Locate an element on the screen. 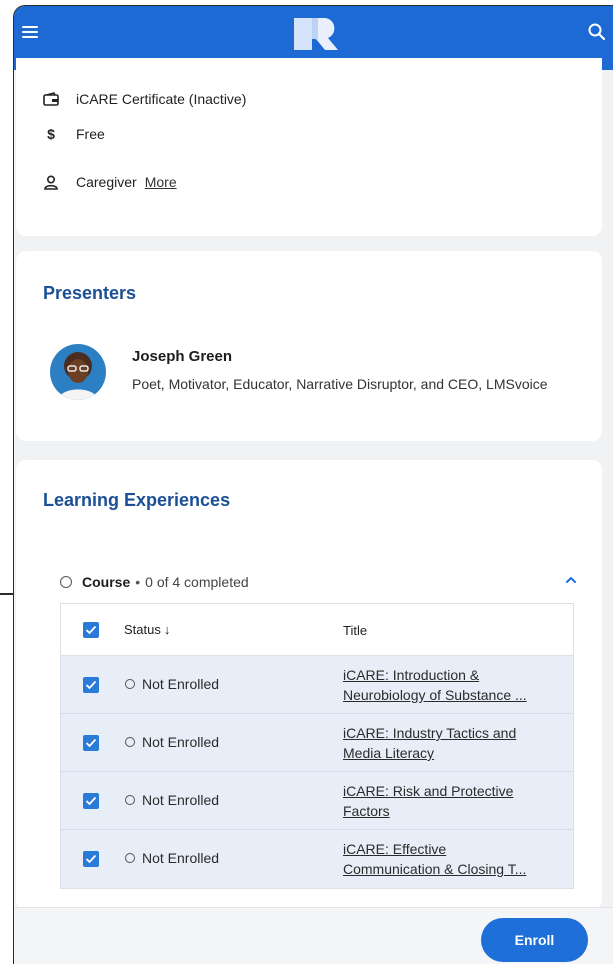 This screenshot has width=613, height=964. left-divider-line is located at coordinates (6, 594).